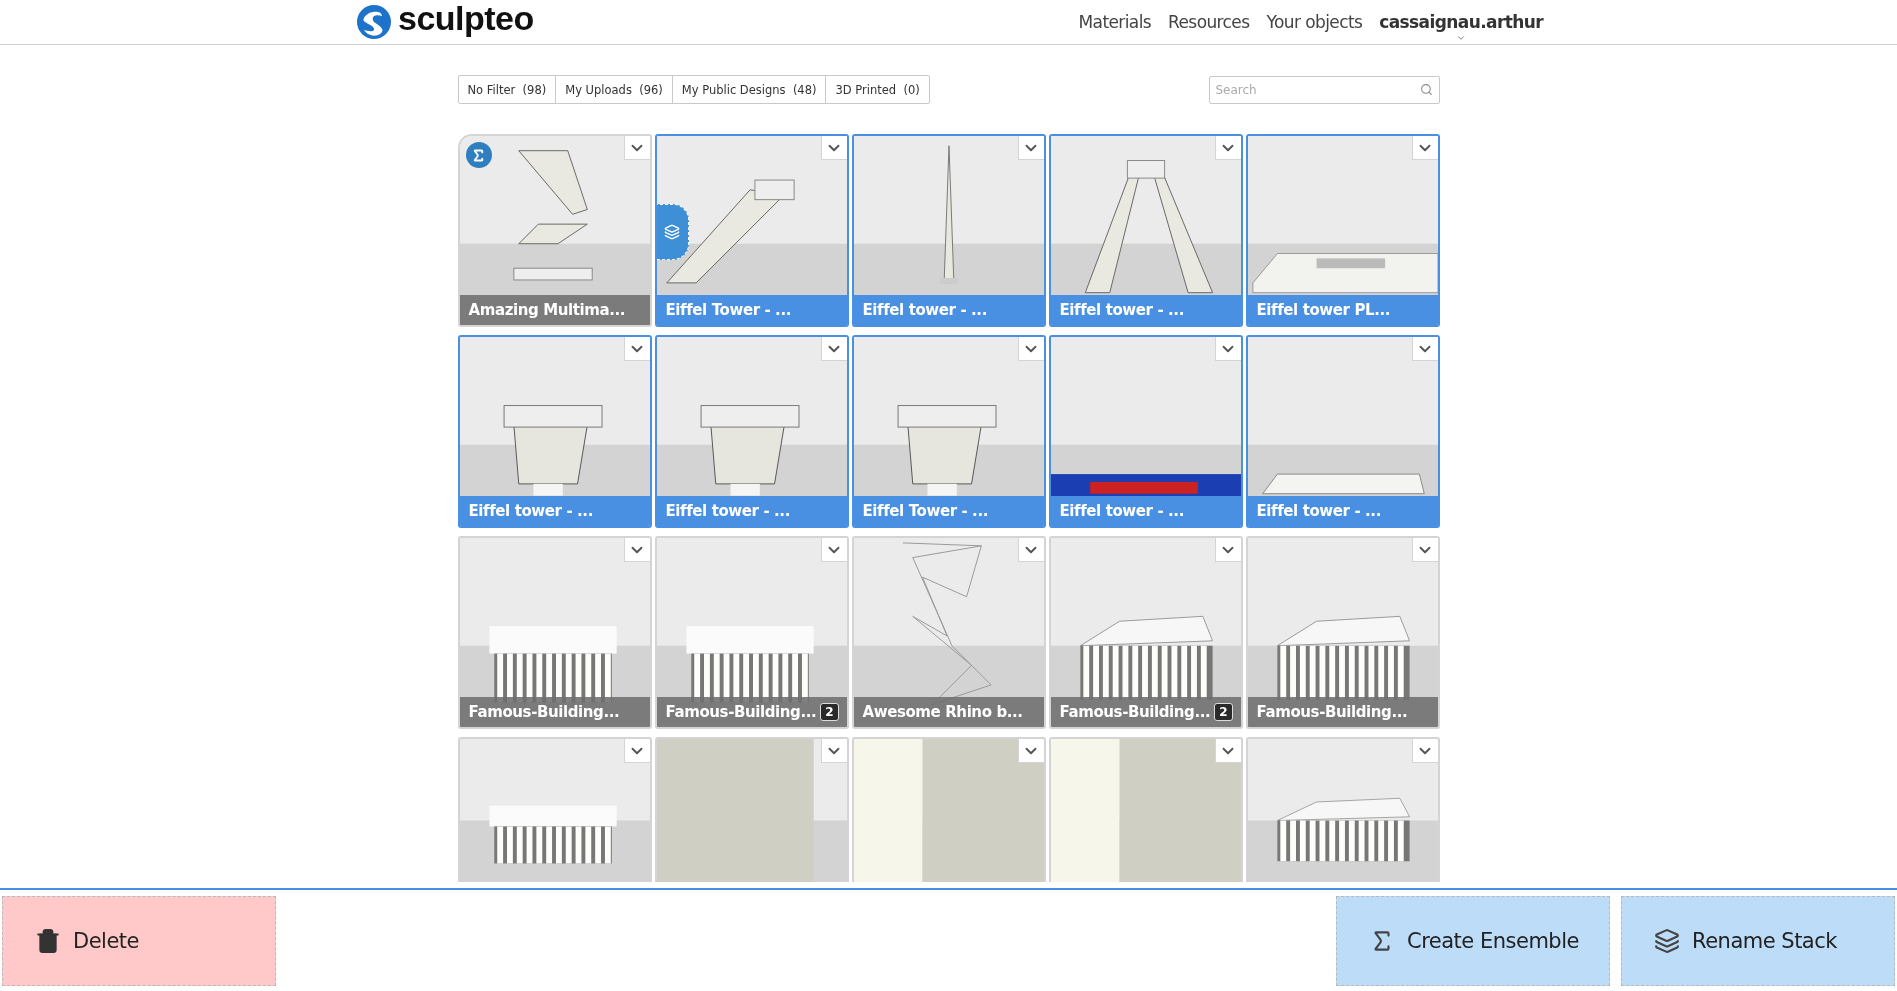 The image size is (1897, 991). Describe the element at coordinates (877, 89) in the screenshot. I see `filter-button: 3D Printed (0)` at that location.